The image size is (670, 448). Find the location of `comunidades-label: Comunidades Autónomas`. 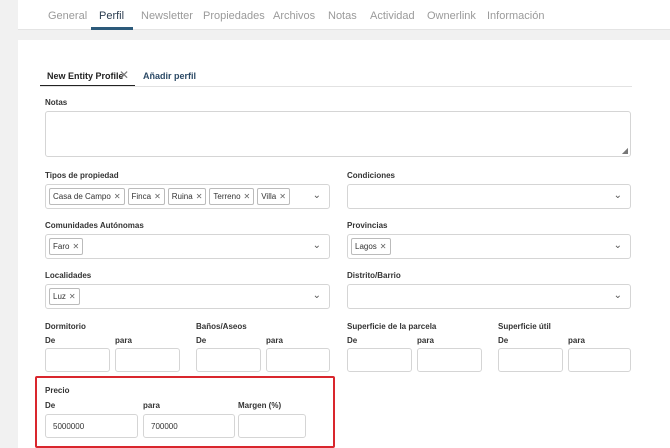

comunidades-label: Comunidades Autónomas is located at coordinates (94, 225).